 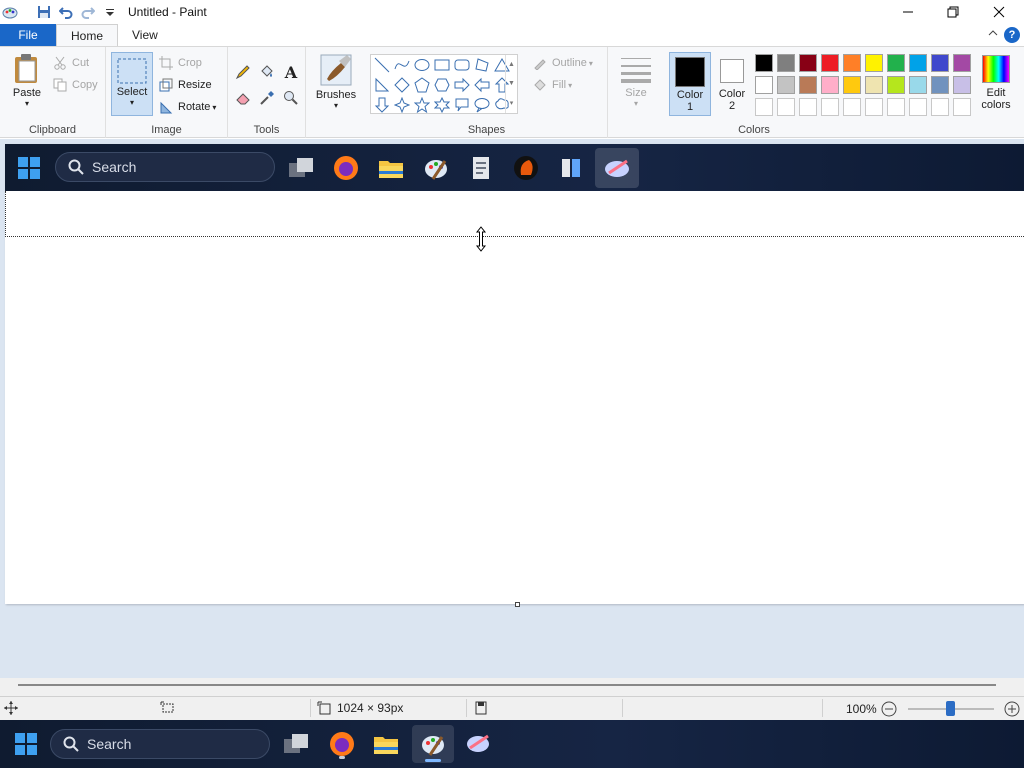 What do you see at coordinates (243, 98) in the screenshot?
I see `eraser-icon` at bounding box center [243, 98].